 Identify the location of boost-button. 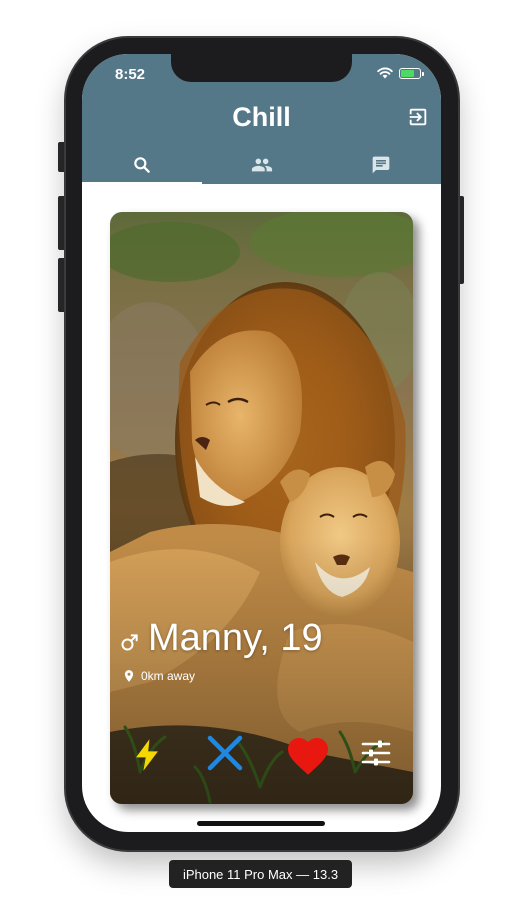
(147, 755).